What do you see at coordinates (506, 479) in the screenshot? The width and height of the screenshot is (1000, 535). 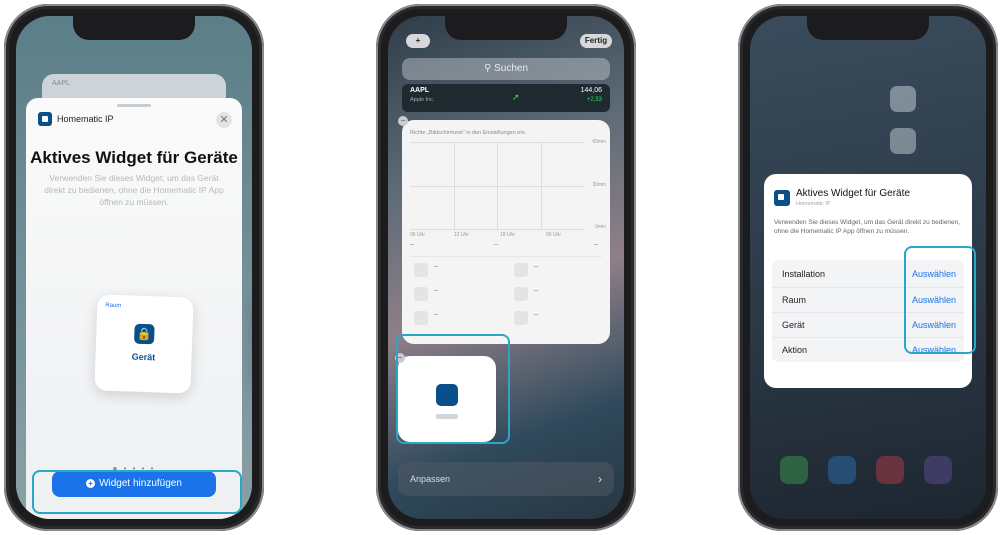 I see `customize-button: Anpassen ›` at bounding box center [506, 479].